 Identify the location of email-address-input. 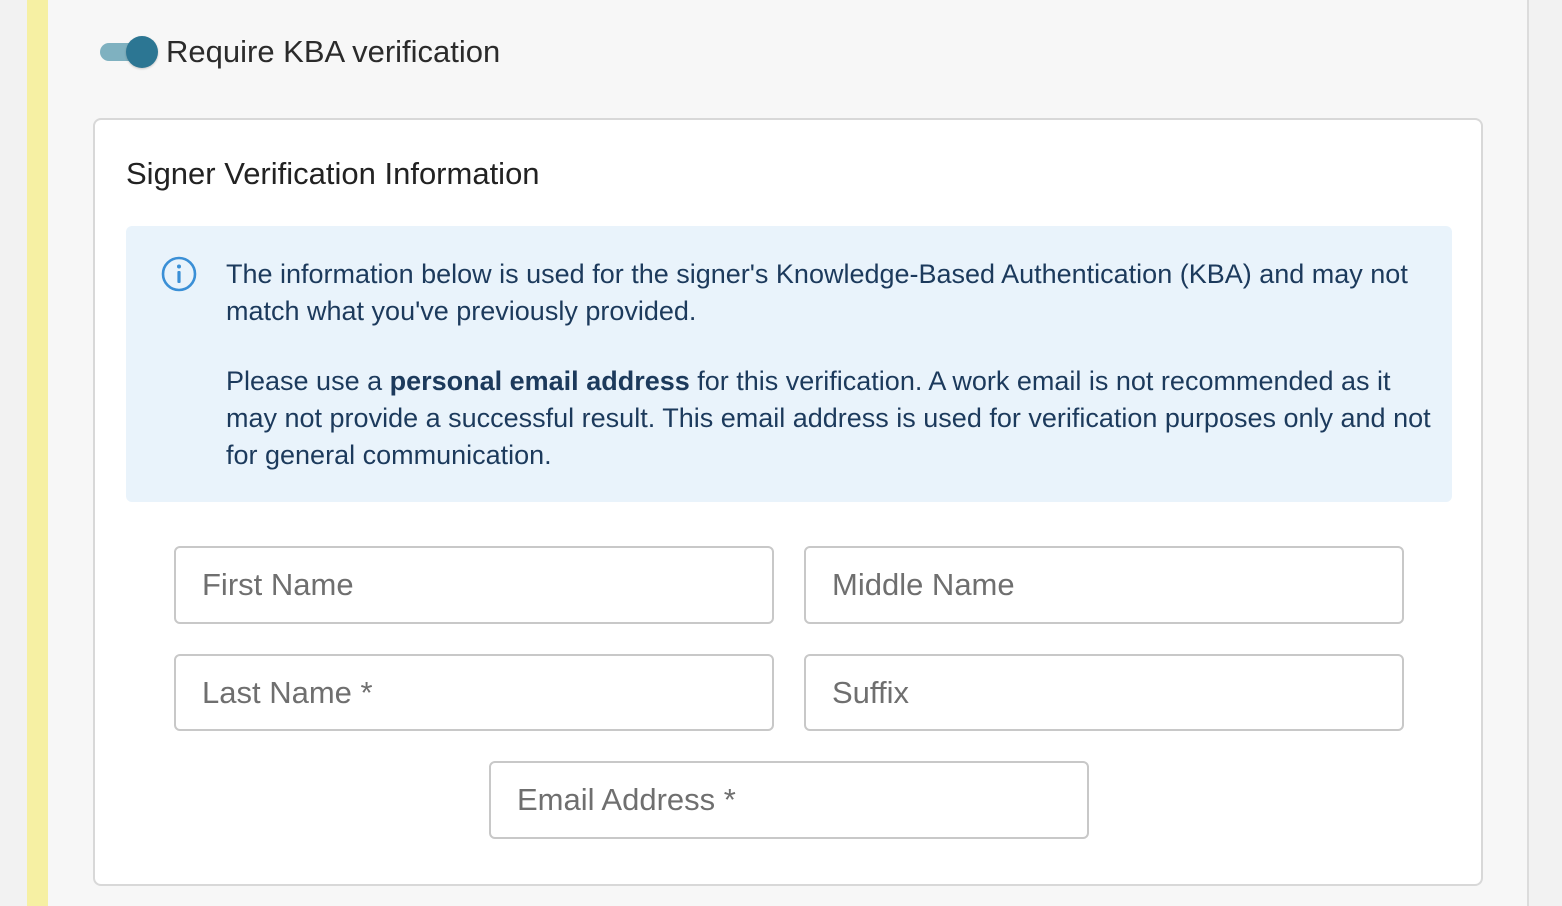
(789, 800).